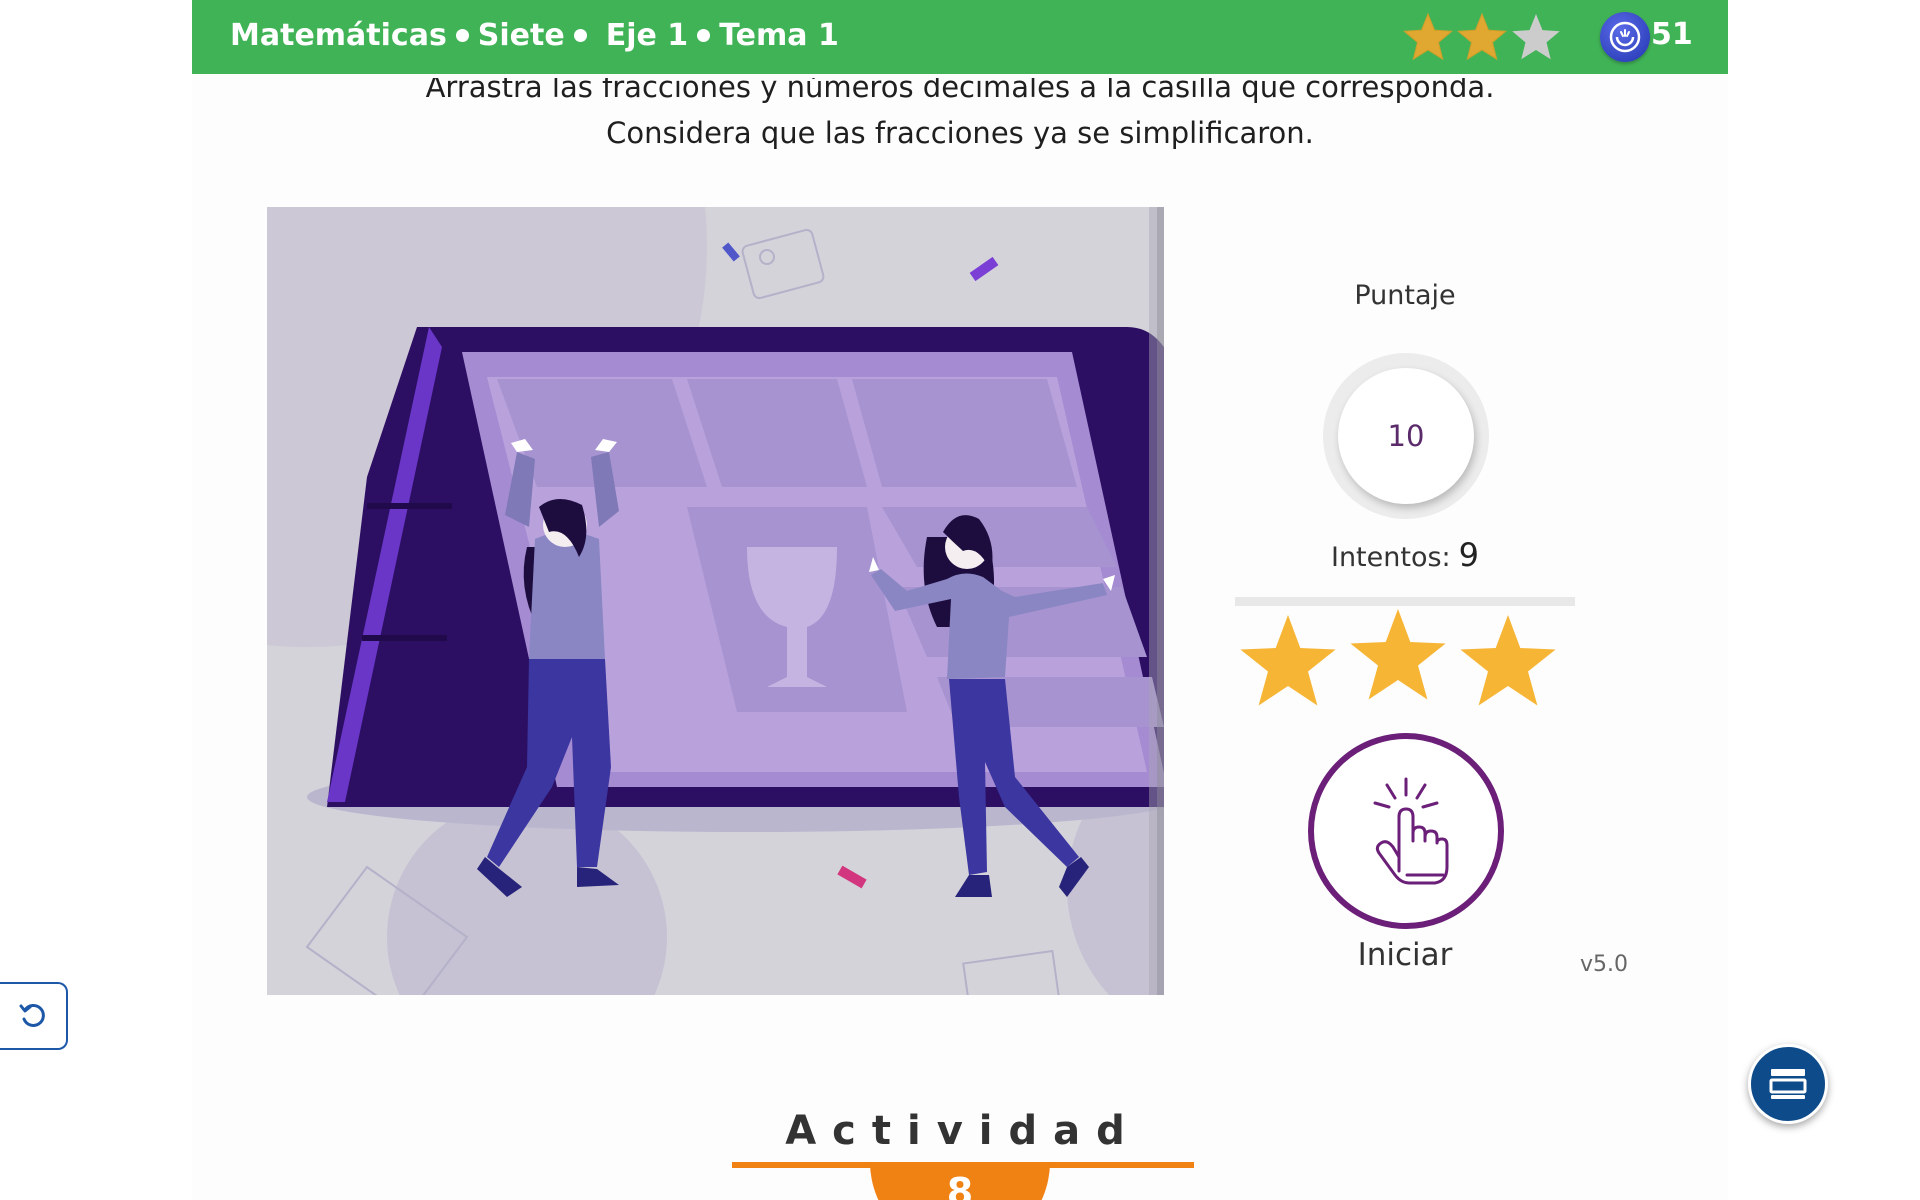 This screenshot has height=1200, width=1920. I want to click on score-title: Puntaje, so click(1405, 295).